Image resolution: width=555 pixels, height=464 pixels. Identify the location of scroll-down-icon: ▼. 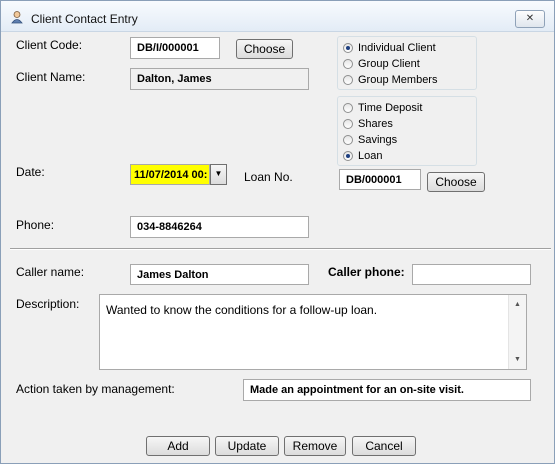
(517, 359).